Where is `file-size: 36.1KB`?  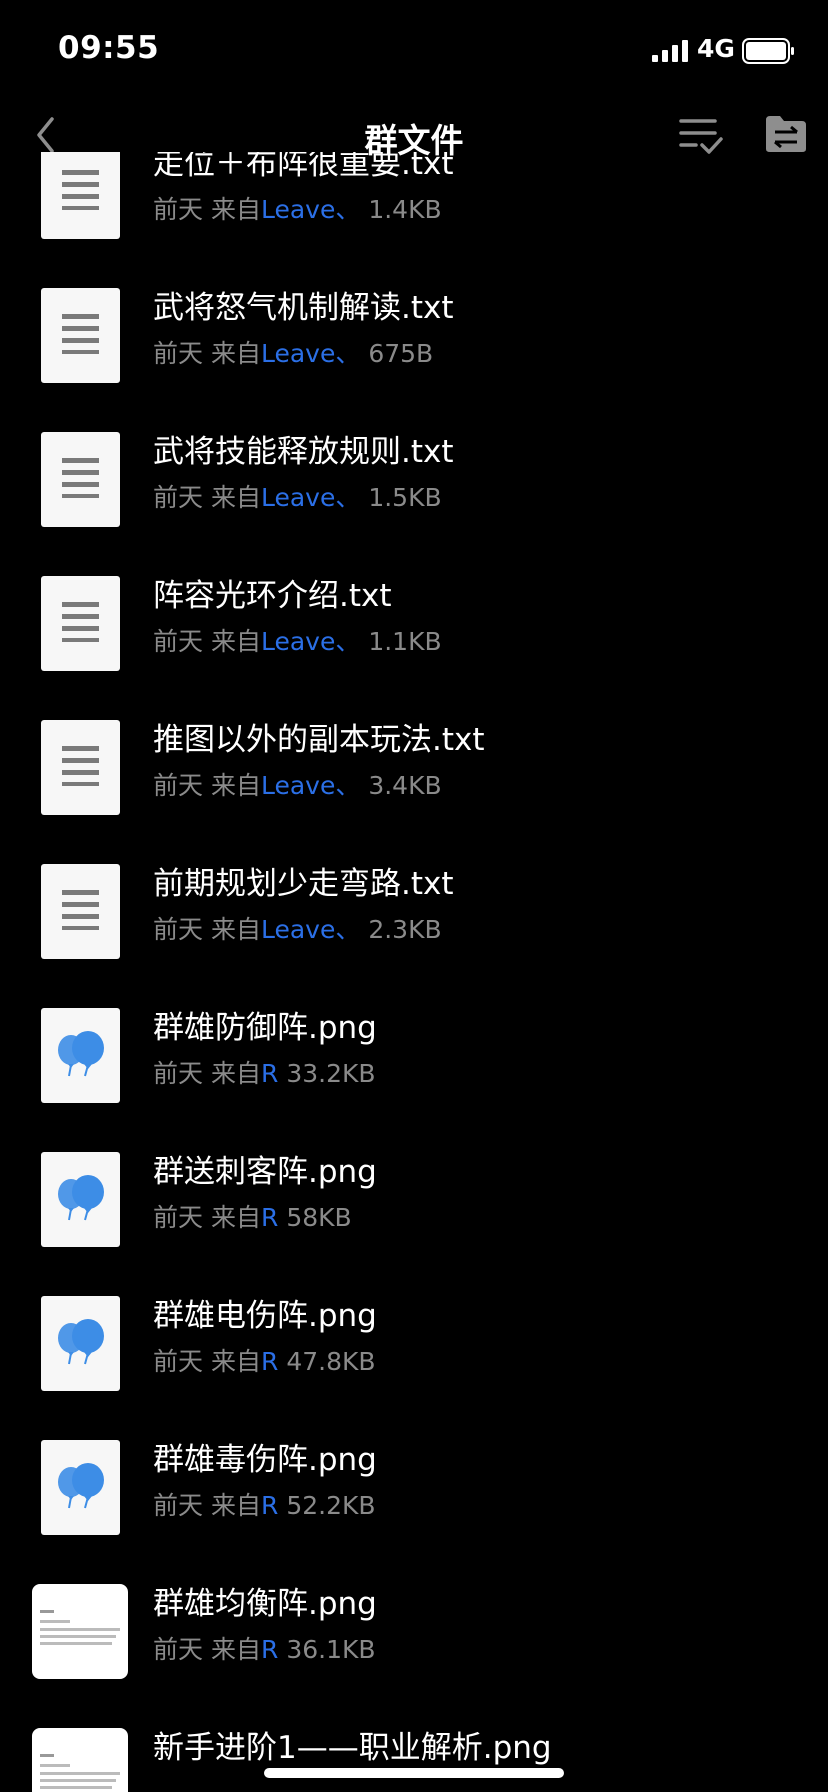 file-size: 36.1KB is located at coordinates (331, 1649).